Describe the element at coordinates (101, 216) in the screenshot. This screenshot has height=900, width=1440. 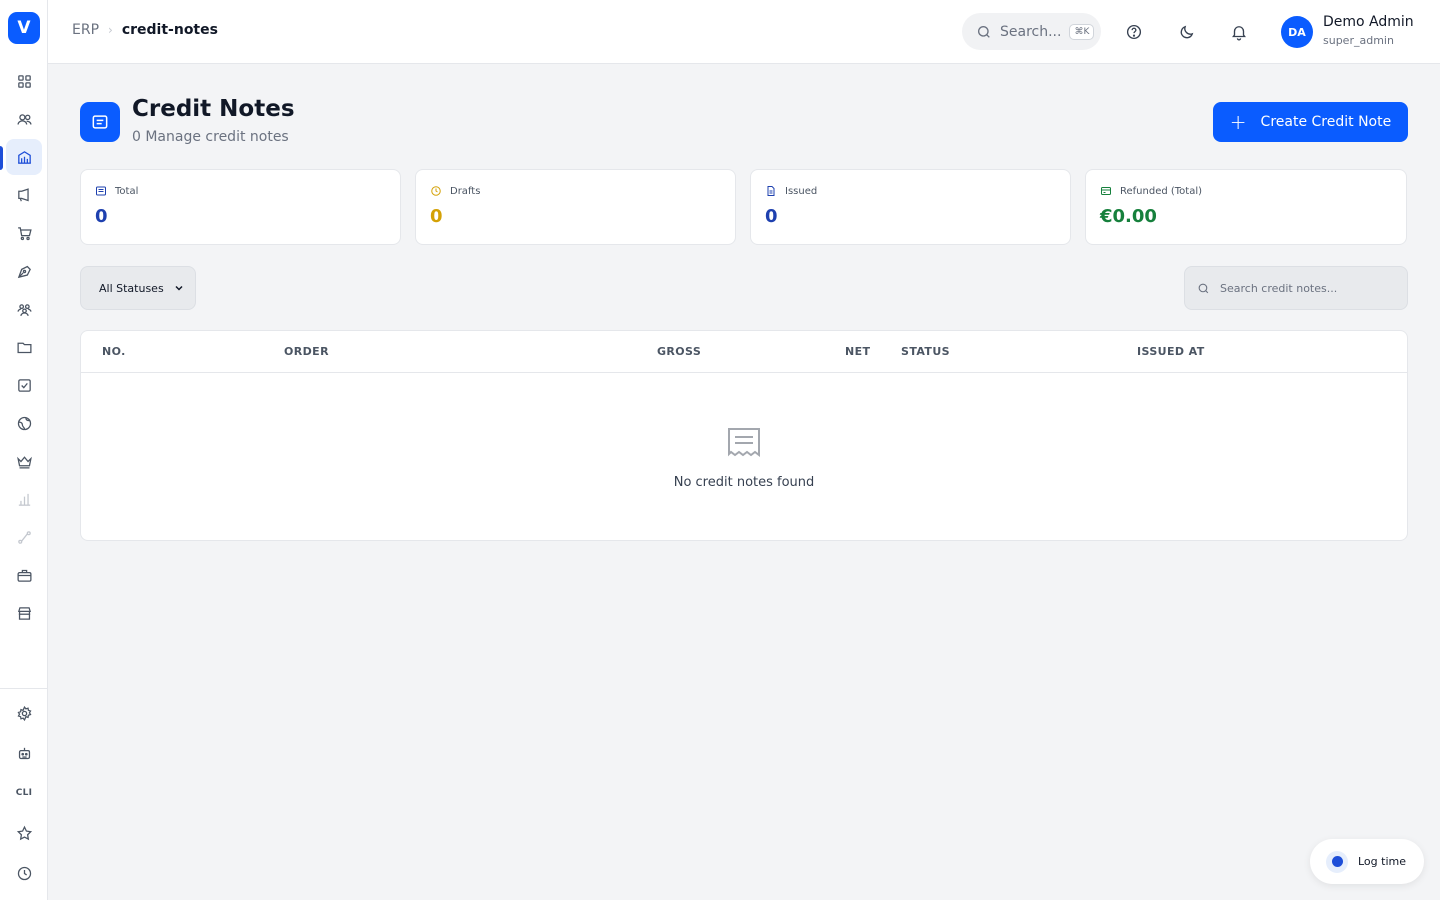
I see `stat-value-total: 0` at that location.